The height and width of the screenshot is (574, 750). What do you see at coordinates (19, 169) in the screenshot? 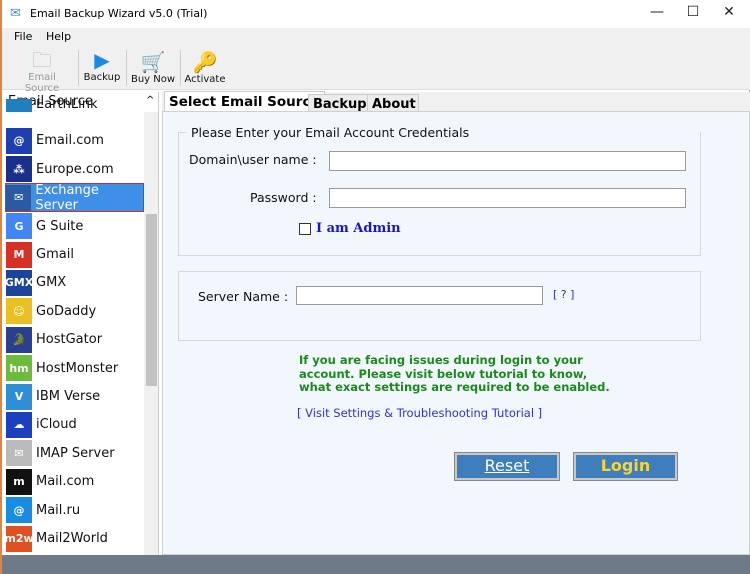
I see `provider-logo-icon: ⁂` at bounding box center [19, 169].